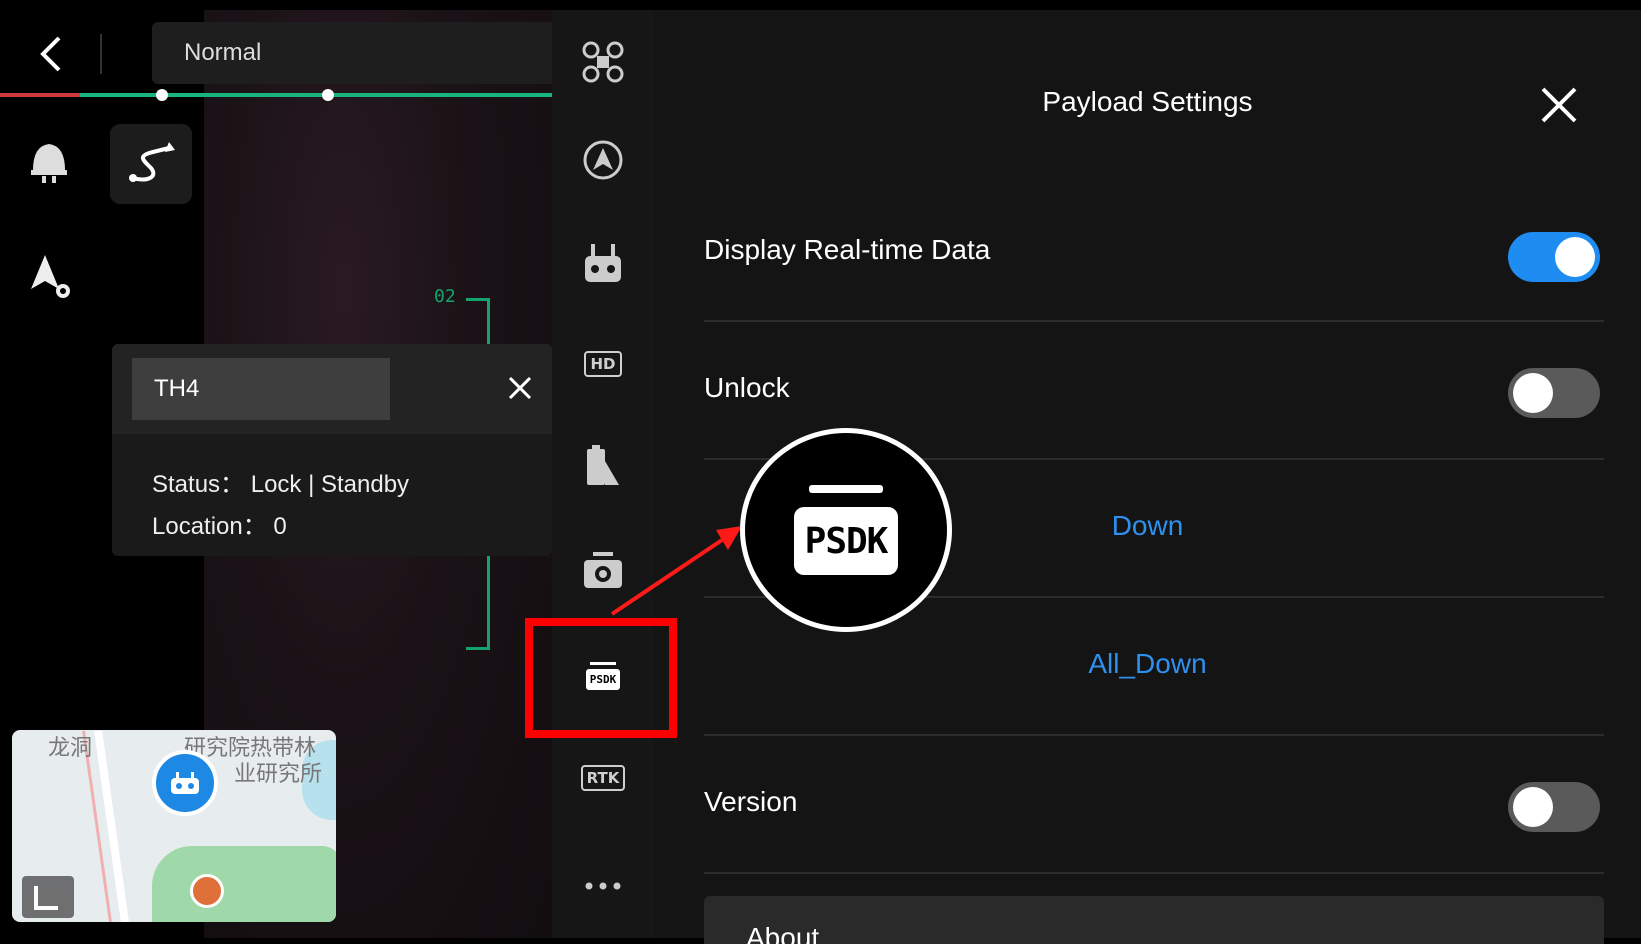  I want to click on status-value: Lock | Standby, so click(330, 484).